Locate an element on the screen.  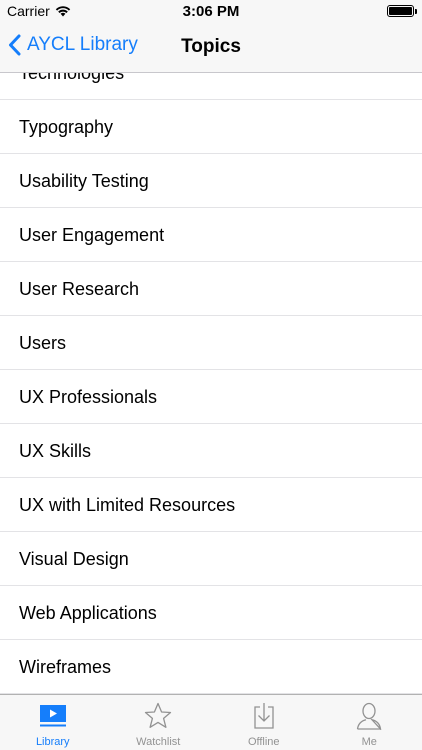
star-icon is located at coordinates (158, 715).